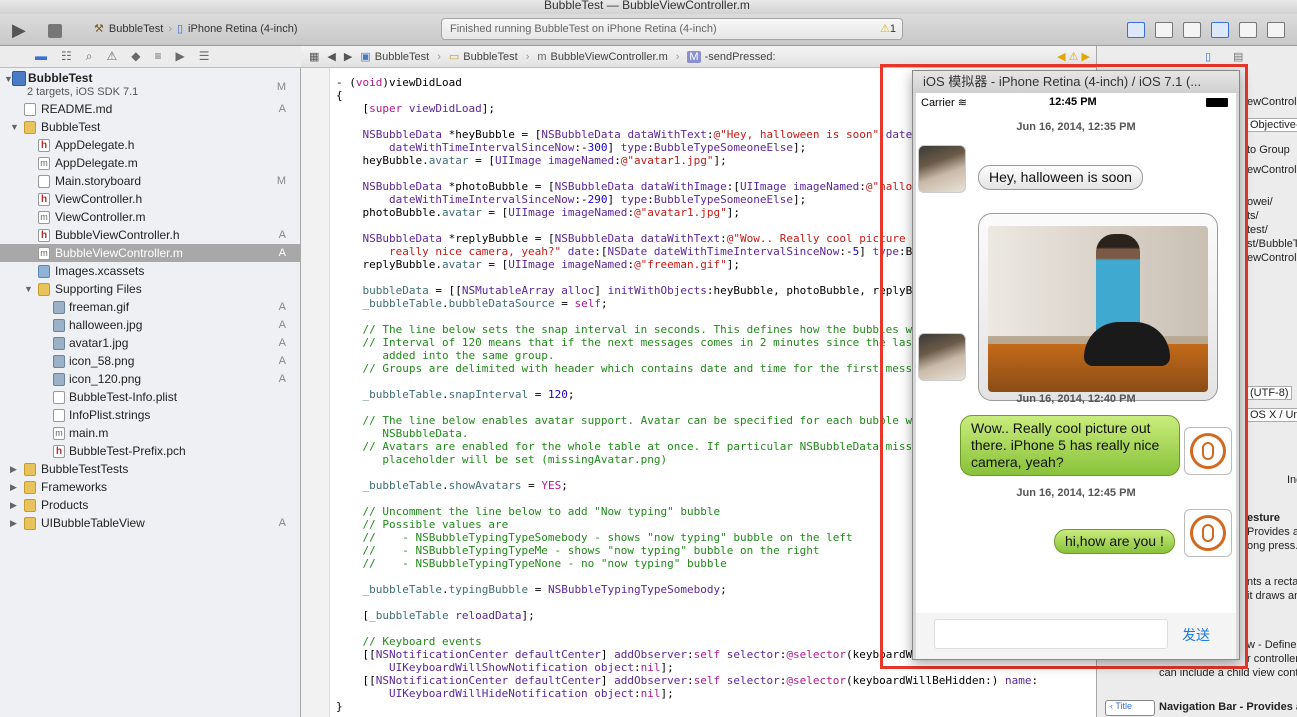  I want to click on stop-button, so click(55, 31).